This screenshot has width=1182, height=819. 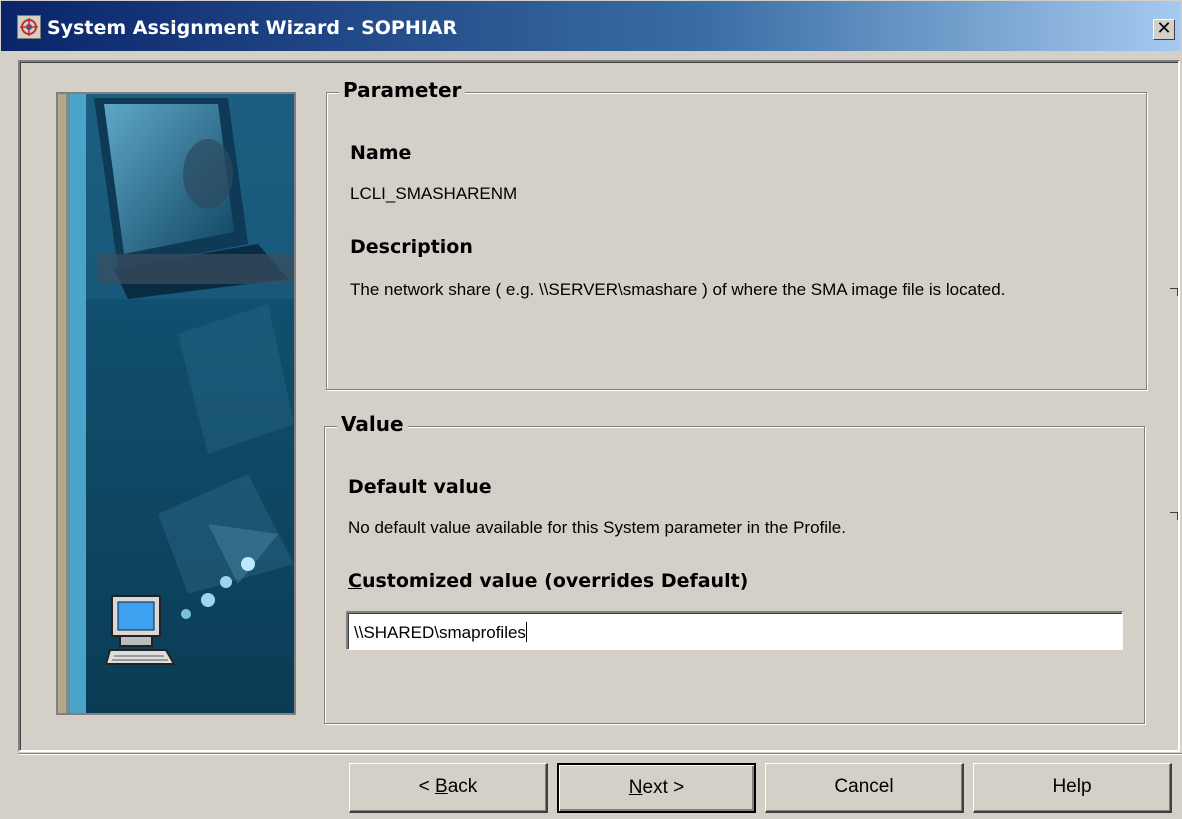 I want to click on cancel-button: Cancel, so click(x=864, y=788).